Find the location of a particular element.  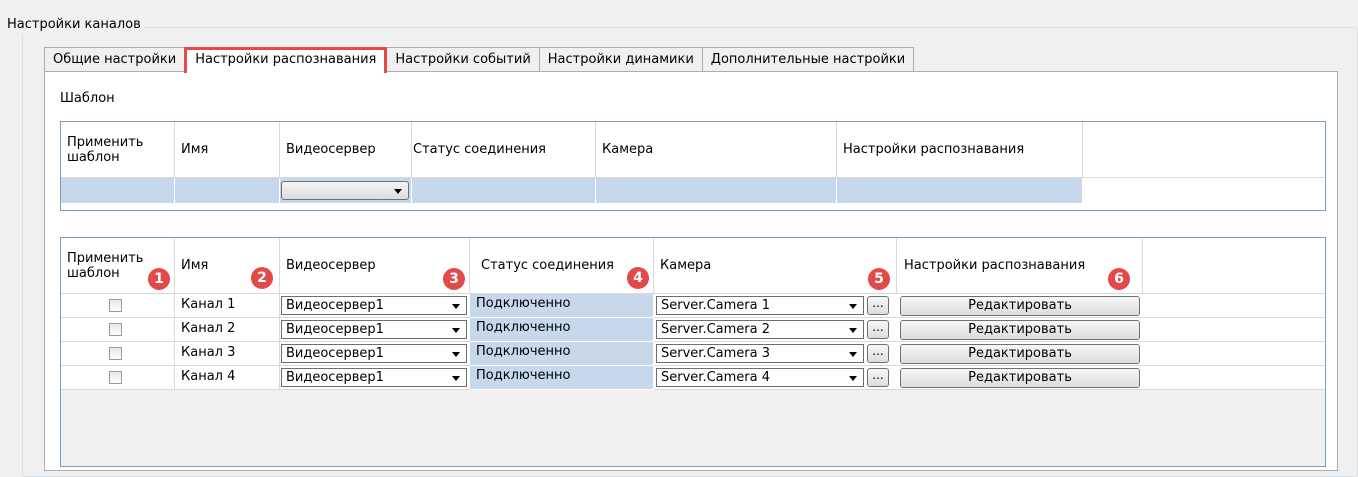

marker-4: 4 is located at coordinates (638, 278).